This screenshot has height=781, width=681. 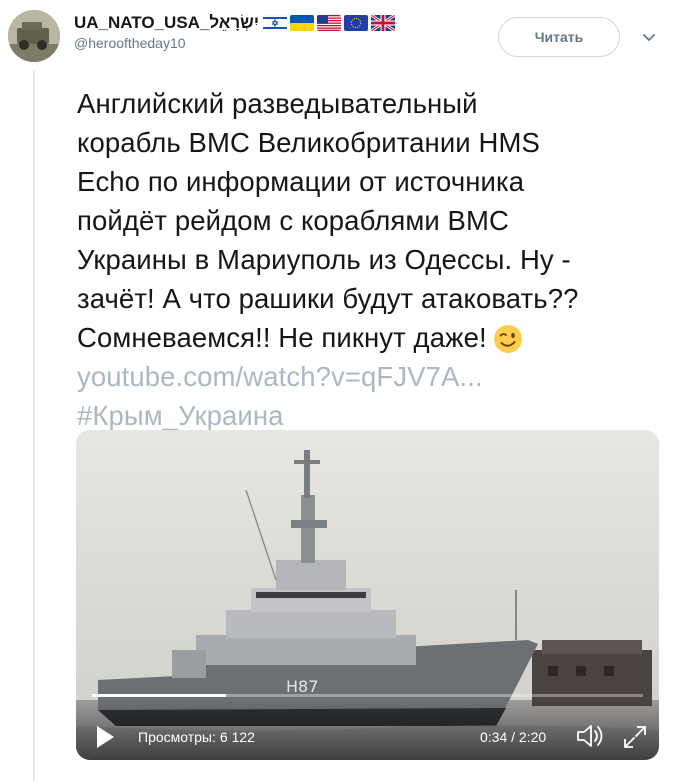 What do you see at coordinates (494, 737) in the screenshot?
I see `current-time: 0:34` at bounding box center [494, 737].